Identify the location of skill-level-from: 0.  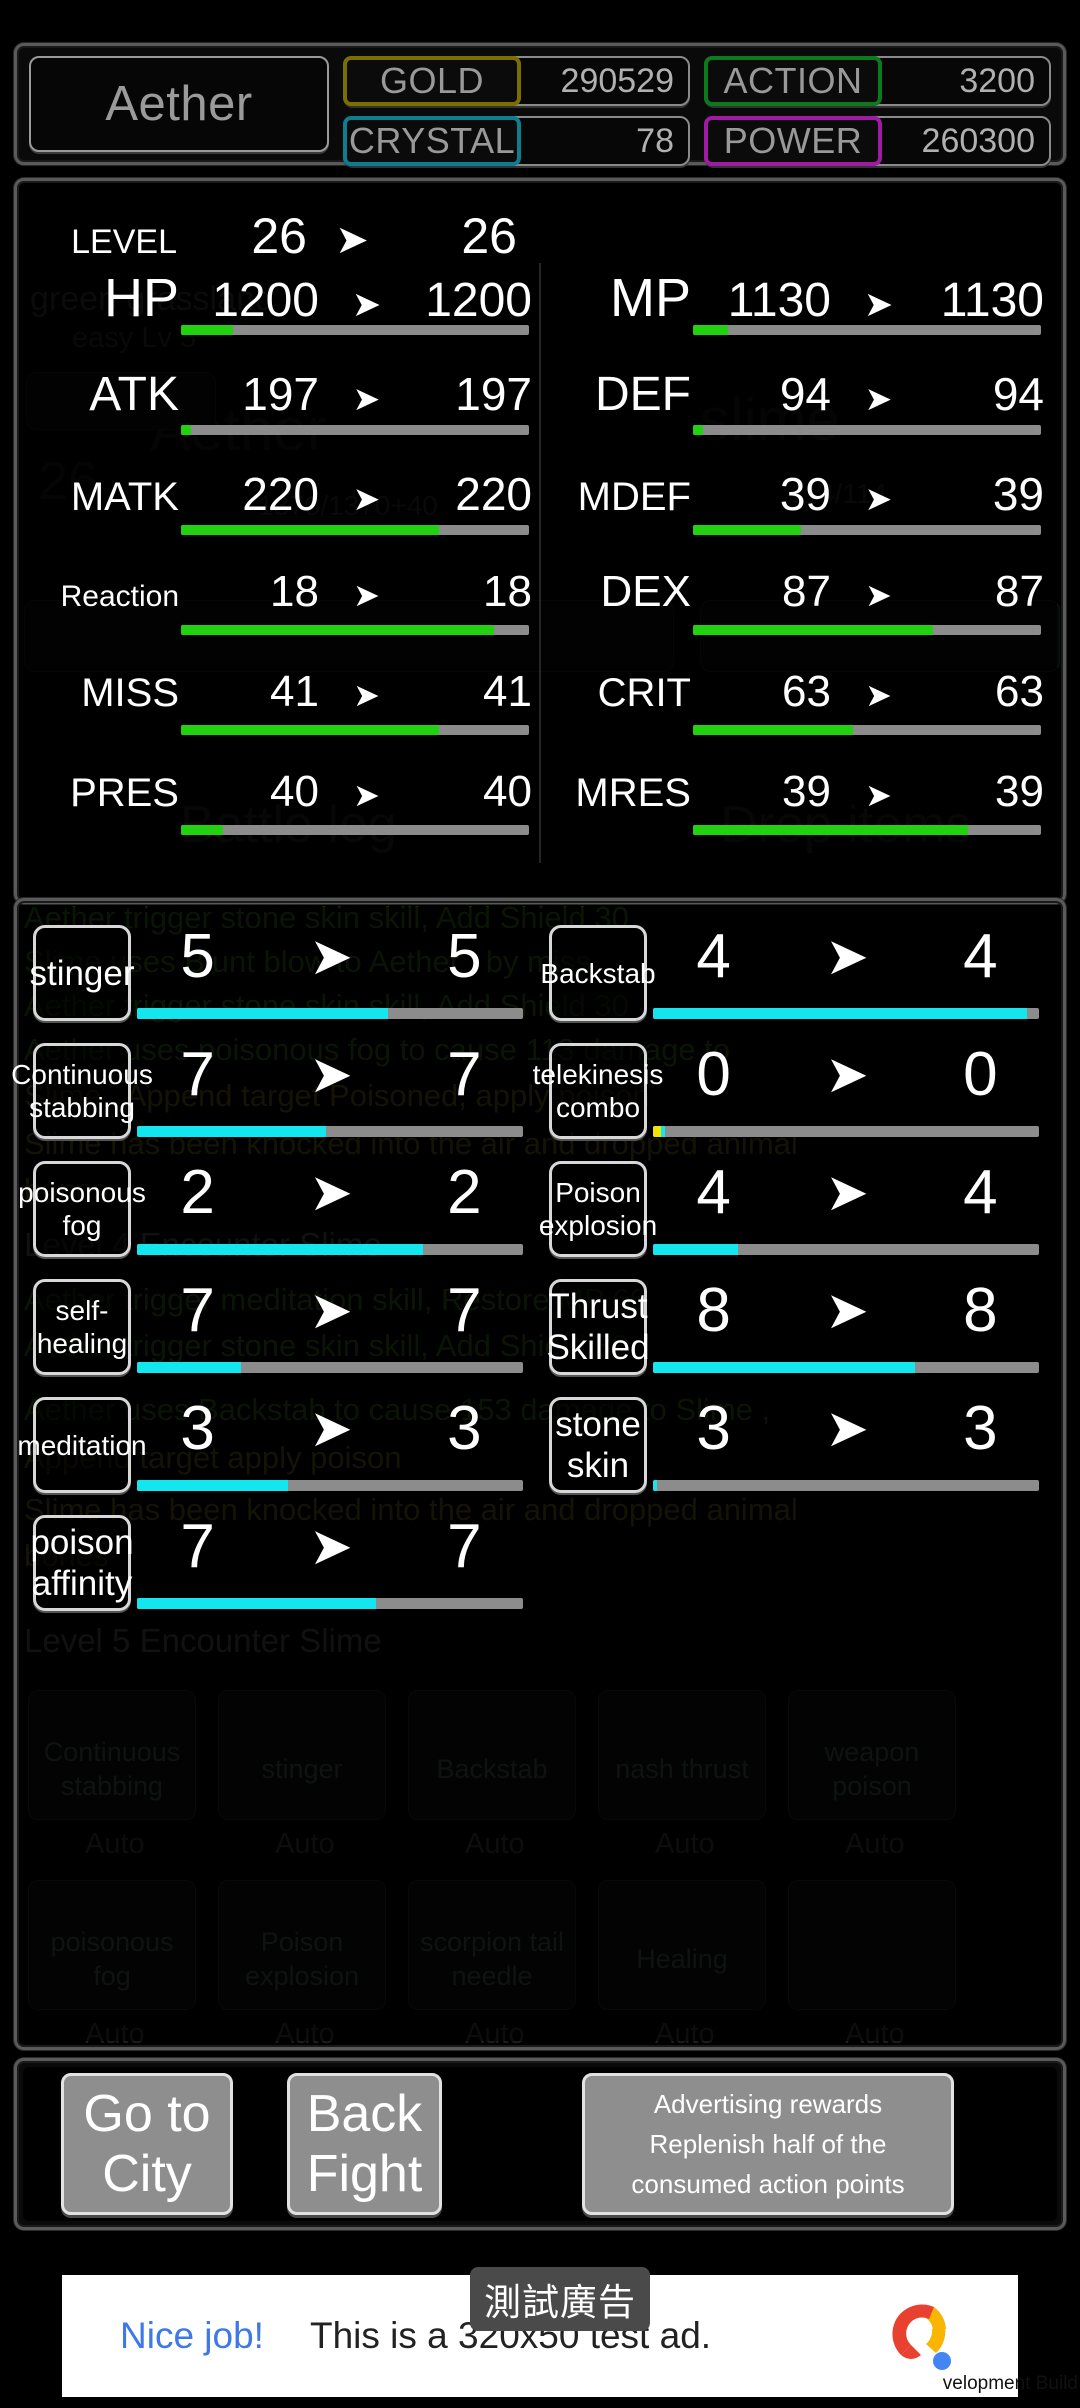
(713, 1074).